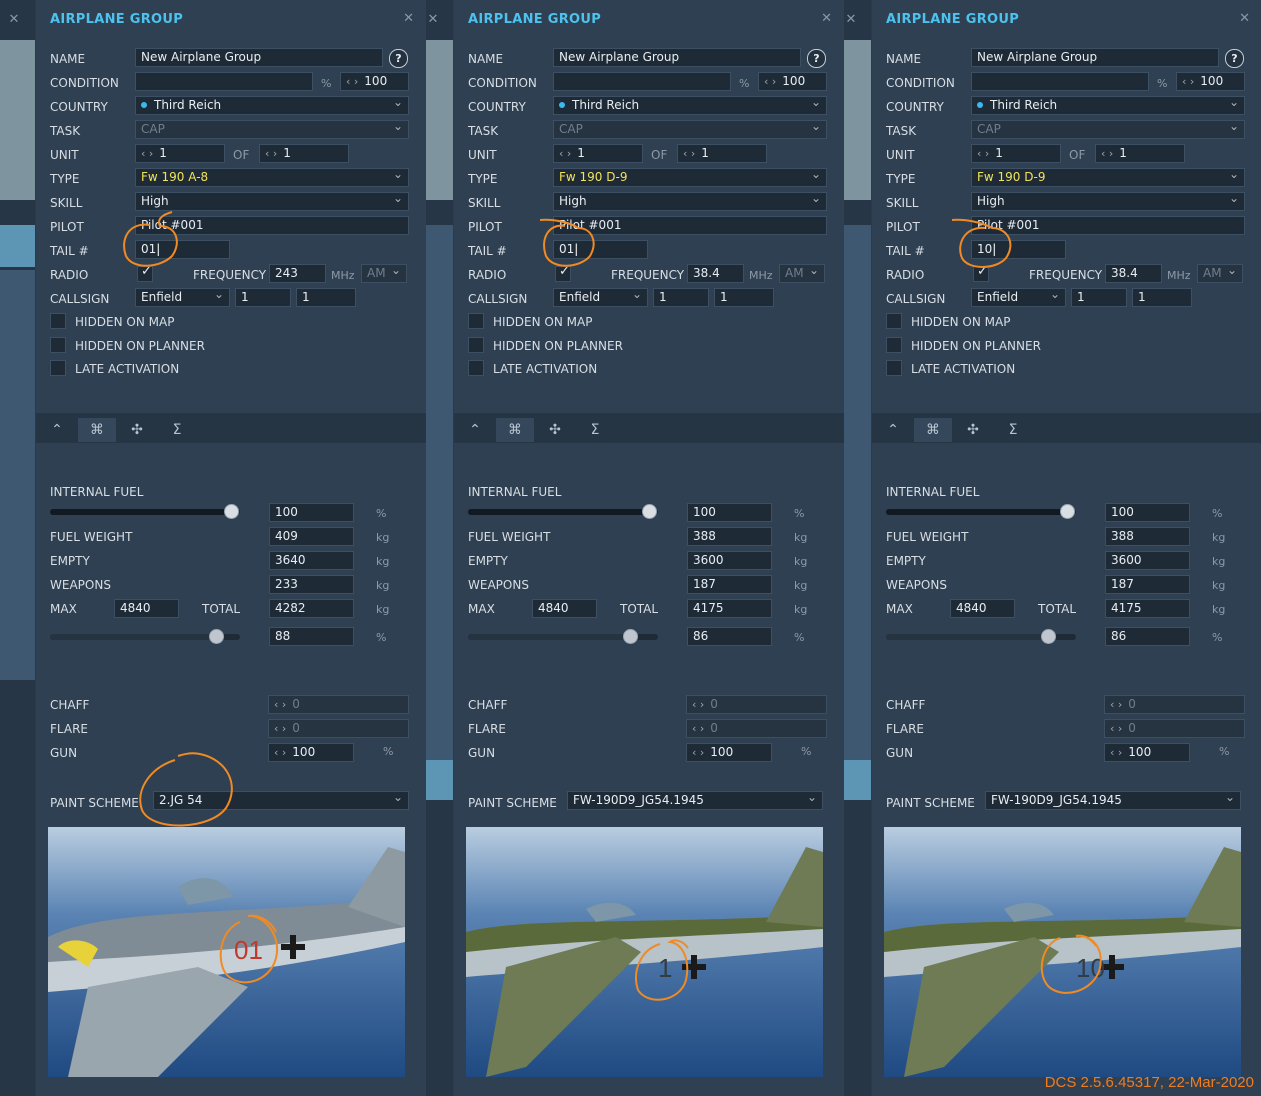 The height and width of the screenshot is (1096, 1261). Describe the element at coordinates (281, 800) in the screenshot. I see `paint-scheme-dropdown: 2.JG 54` at that location.